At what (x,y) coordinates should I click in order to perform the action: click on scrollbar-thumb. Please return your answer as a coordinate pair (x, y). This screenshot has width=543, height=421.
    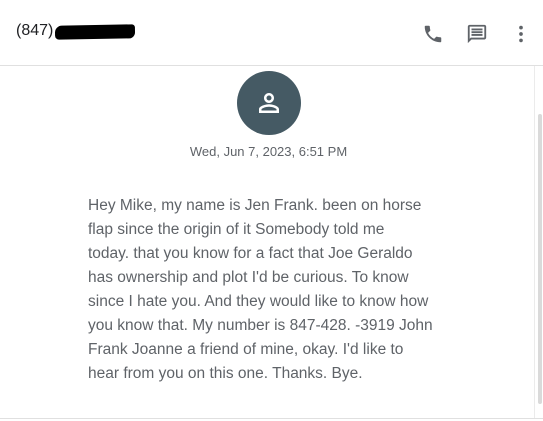
    Looking at the image, I should click on (540, 259).